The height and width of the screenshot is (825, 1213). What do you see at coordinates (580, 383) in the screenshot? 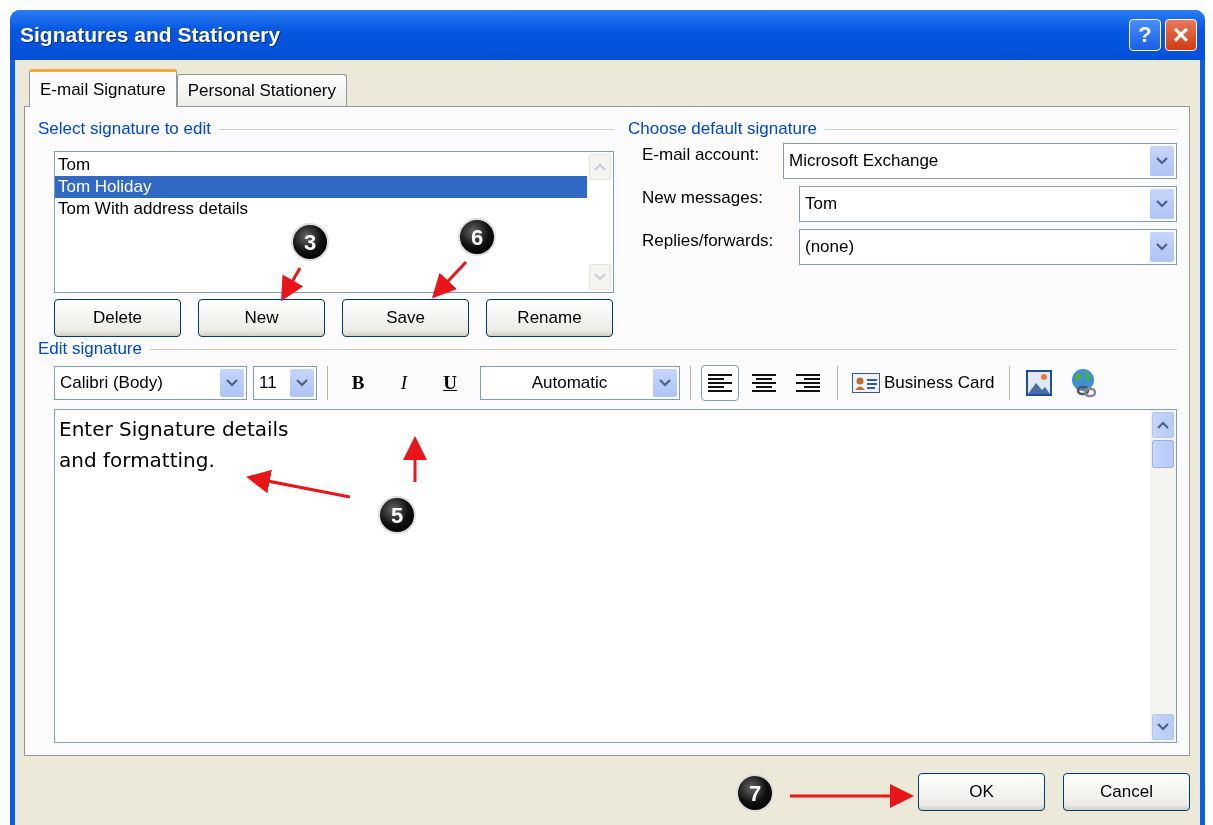
I see `color-dropdown: Automatic` at bounding box center [580, 383].